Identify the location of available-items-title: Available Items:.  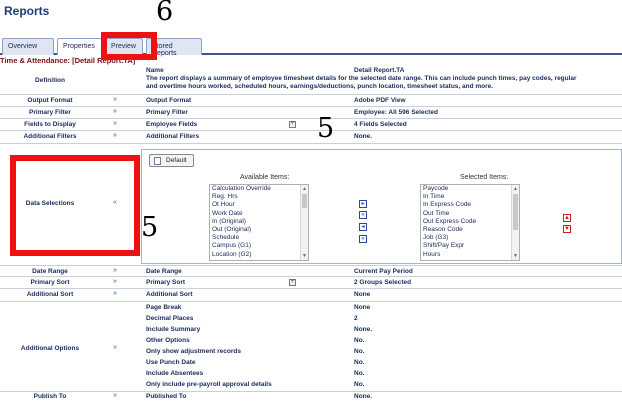
(265, 177).